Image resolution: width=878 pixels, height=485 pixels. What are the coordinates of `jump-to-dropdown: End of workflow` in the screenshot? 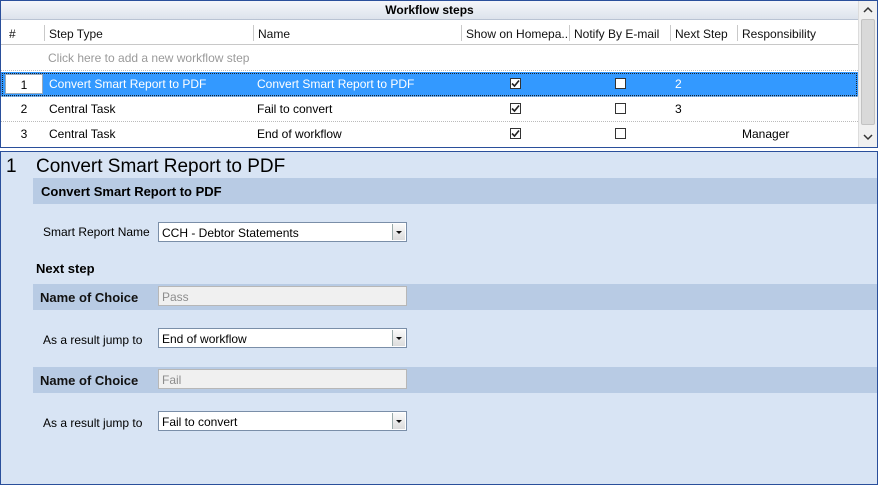 It's located at (282, 338).